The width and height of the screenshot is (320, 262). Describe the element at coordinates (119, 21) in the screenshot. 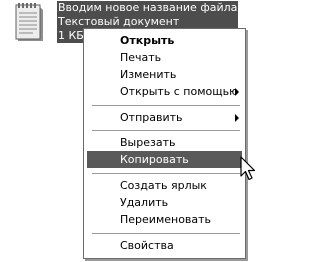

I see `file-type: Текстовый документ` at that location.